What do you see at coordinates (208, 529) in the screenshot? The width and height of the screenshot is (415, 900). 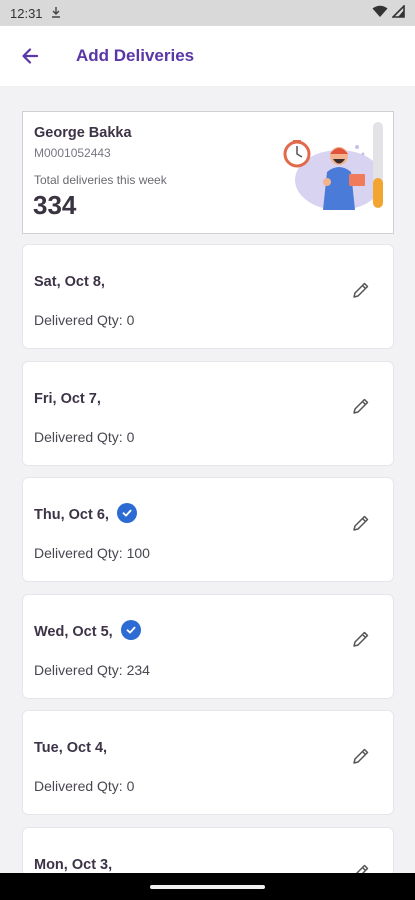 I see `delivery-day-card: Thu, Oct 6, Delivered Qty: 100` at bounding box center [208, 529].